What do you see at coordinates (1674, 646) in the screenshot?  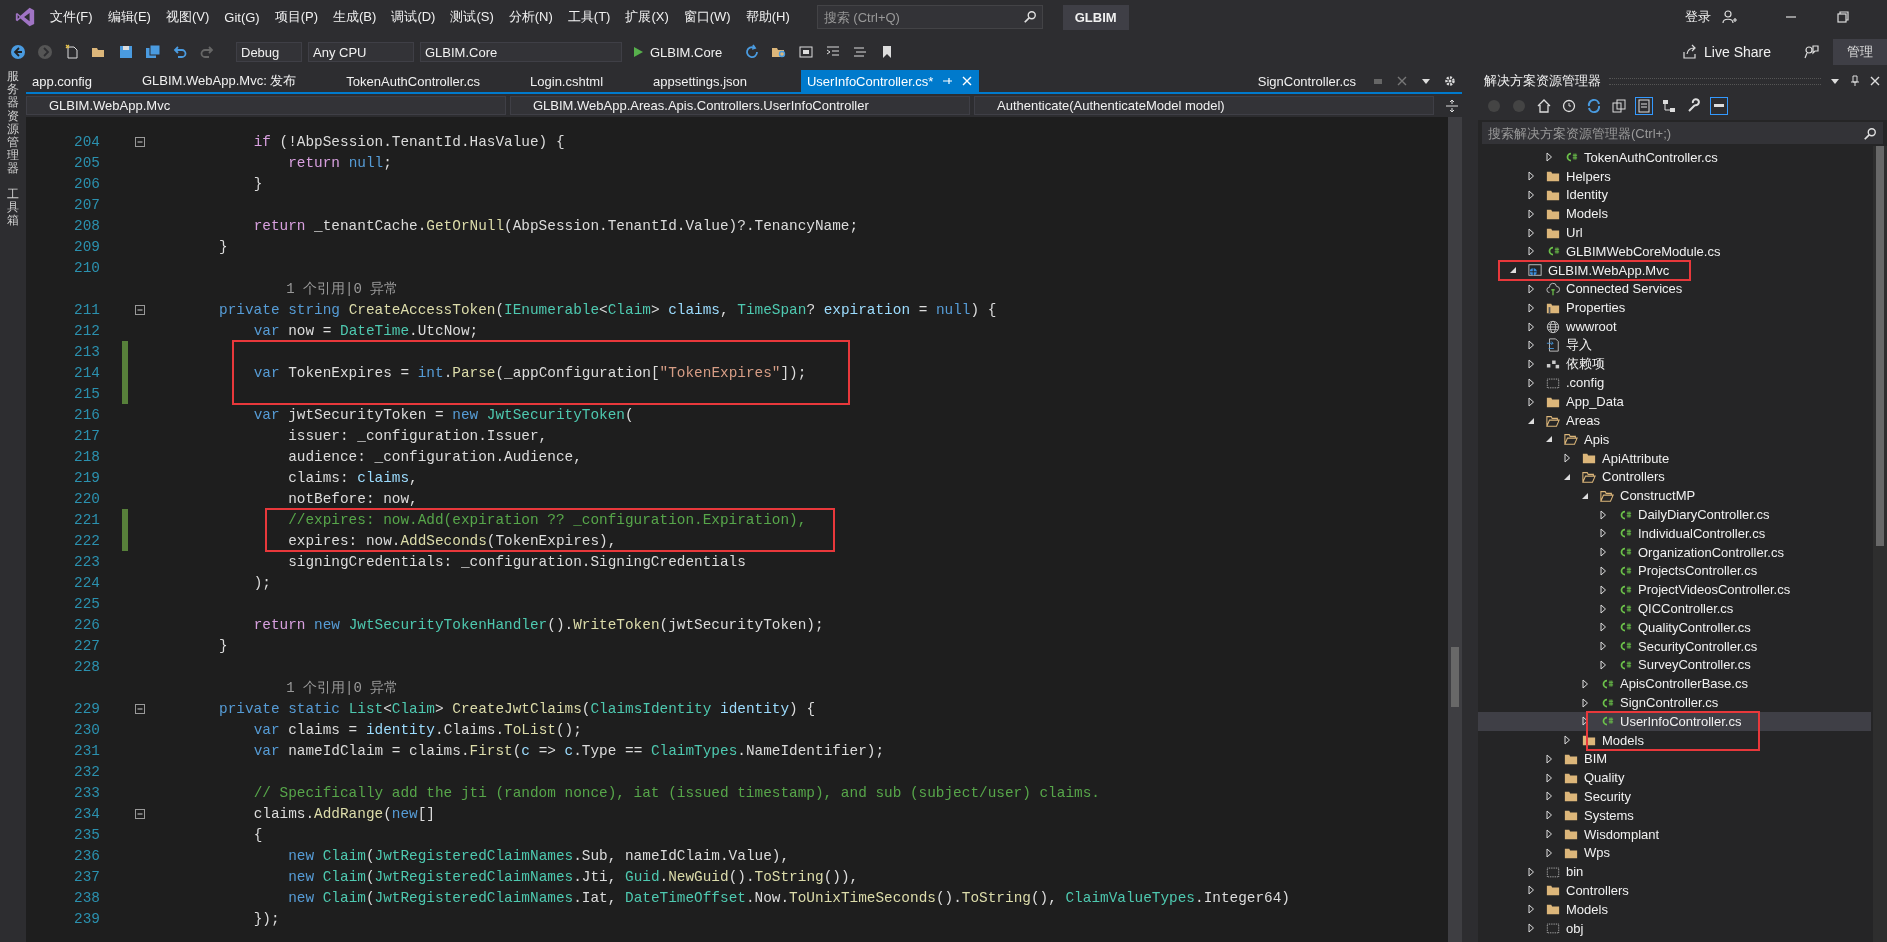 I see `tree-item: SecurityController.cs` at bounding box center [1674, 646].